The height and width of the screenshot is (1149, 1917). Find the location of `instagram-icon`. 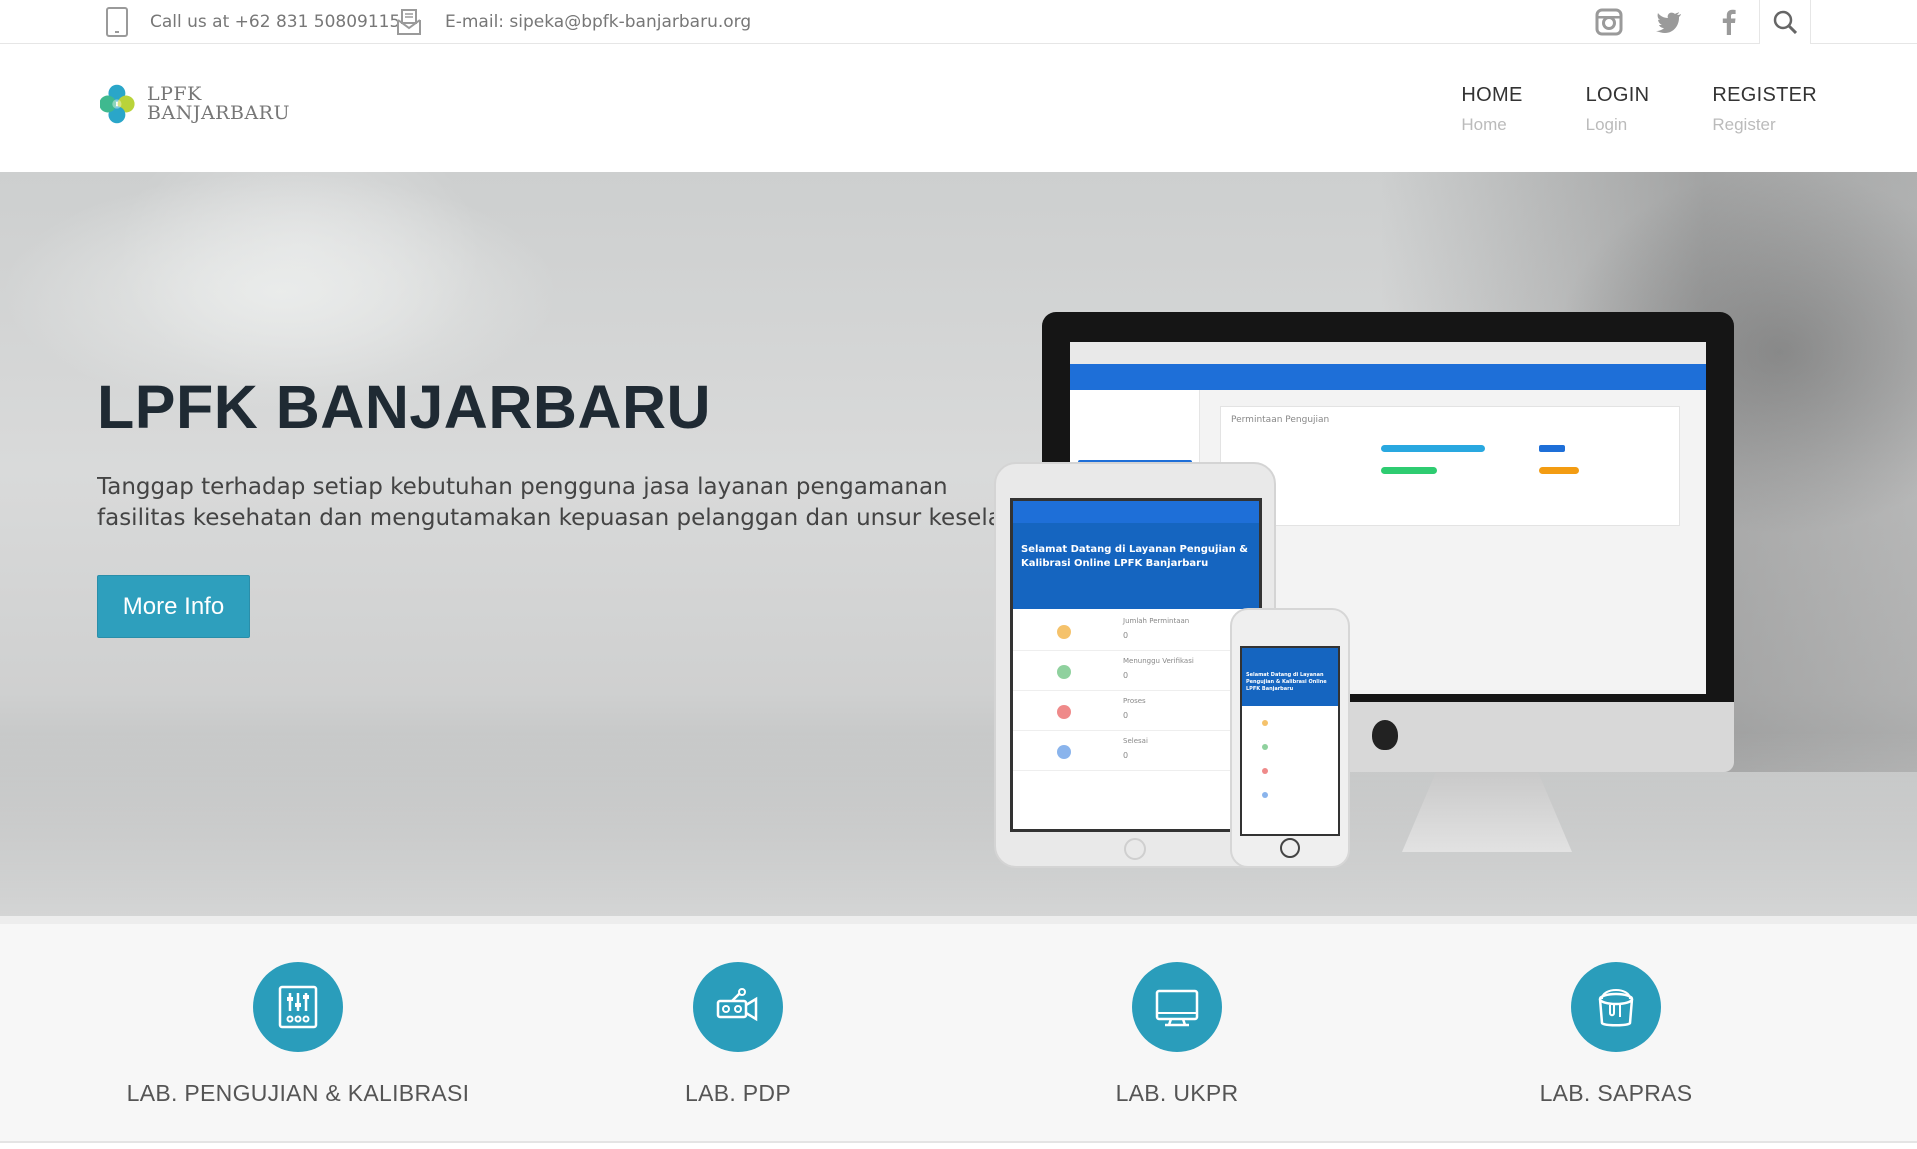

instagram-icon is located at coordinates (1609, 22).